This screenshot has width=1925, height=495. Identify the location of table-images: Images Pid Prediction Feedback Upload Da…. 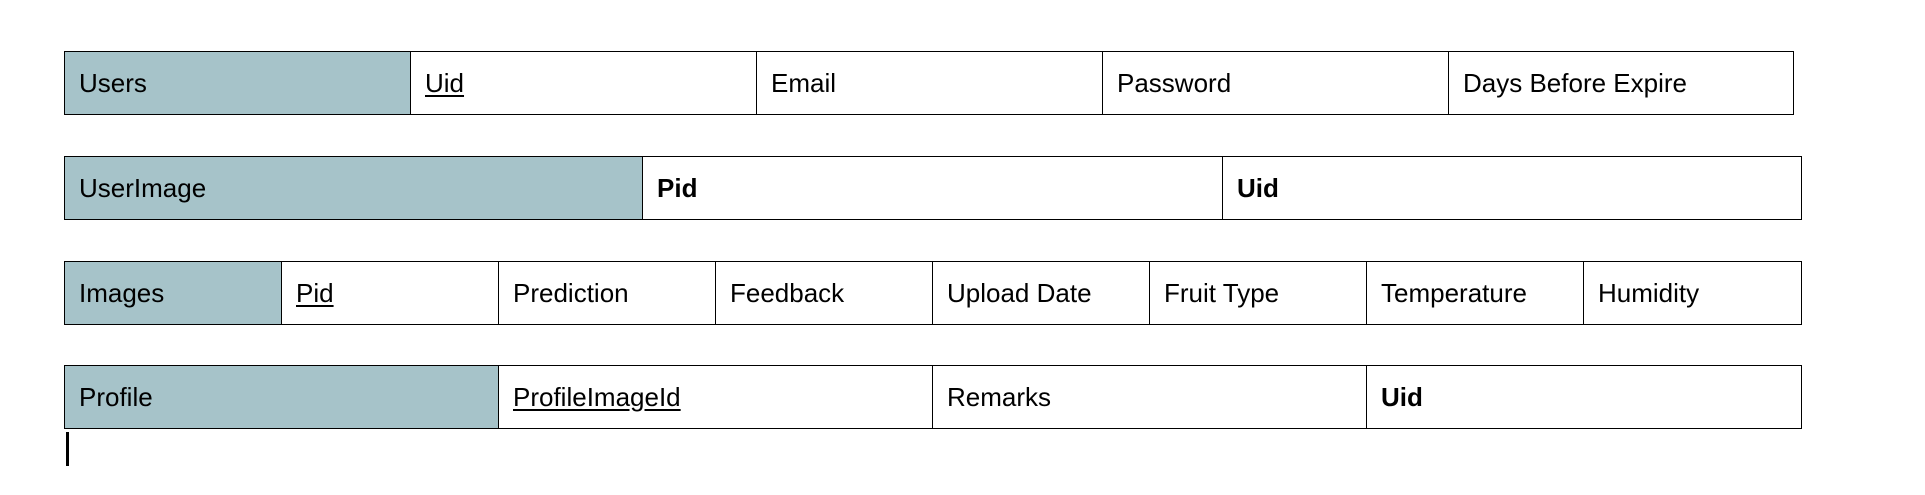
(933, 293).